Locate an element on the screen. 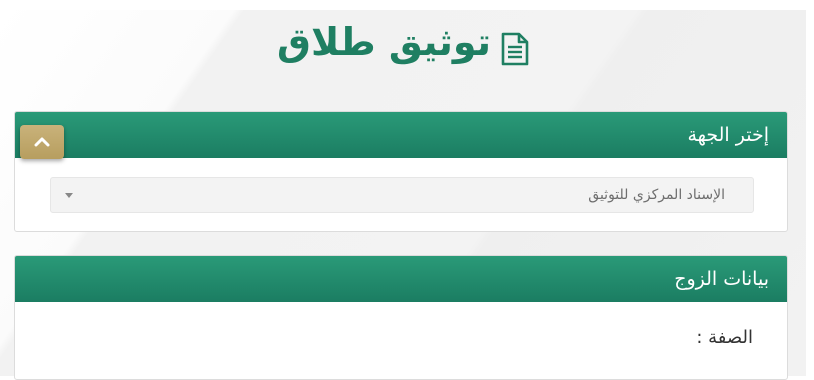 This screenshot has height=380, width=814. page-title-text: توثيق طلاق is located at coordinates (384, 42).